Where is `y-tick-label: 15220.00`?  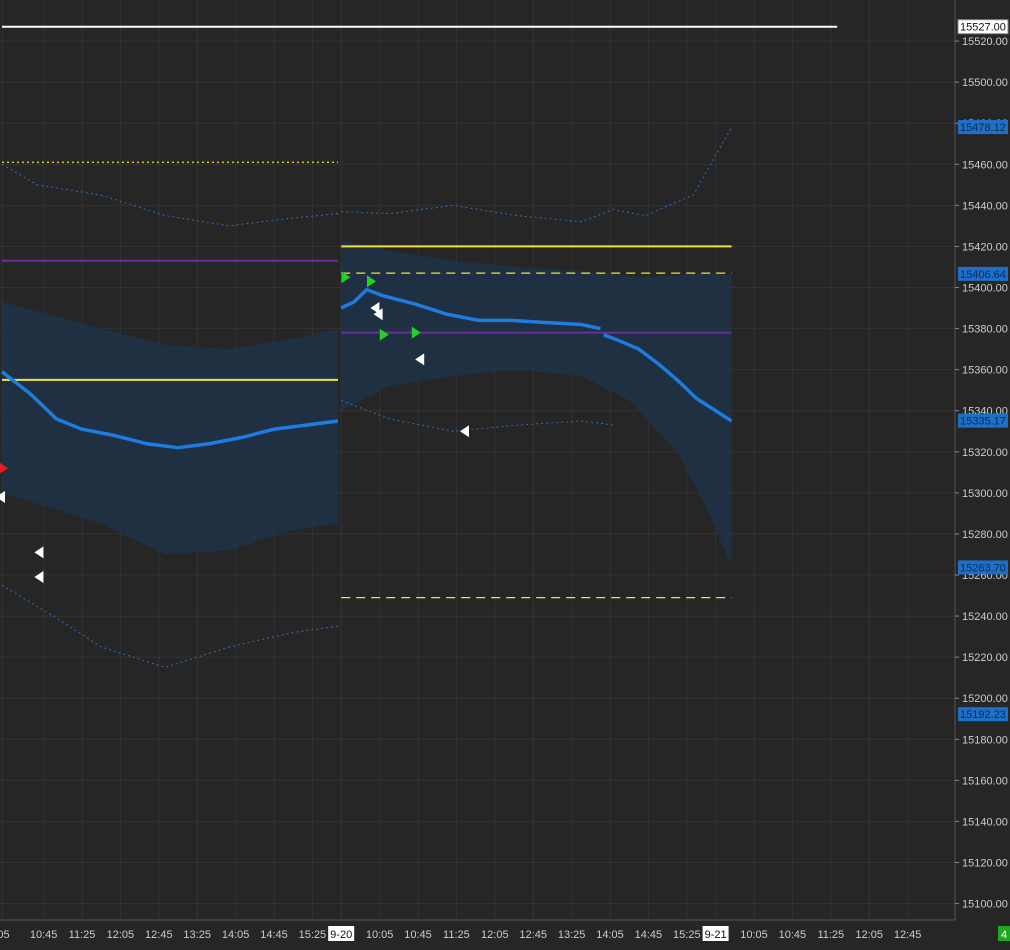
y-tick-label: 15220.00 is located at coordinates (985, 658).